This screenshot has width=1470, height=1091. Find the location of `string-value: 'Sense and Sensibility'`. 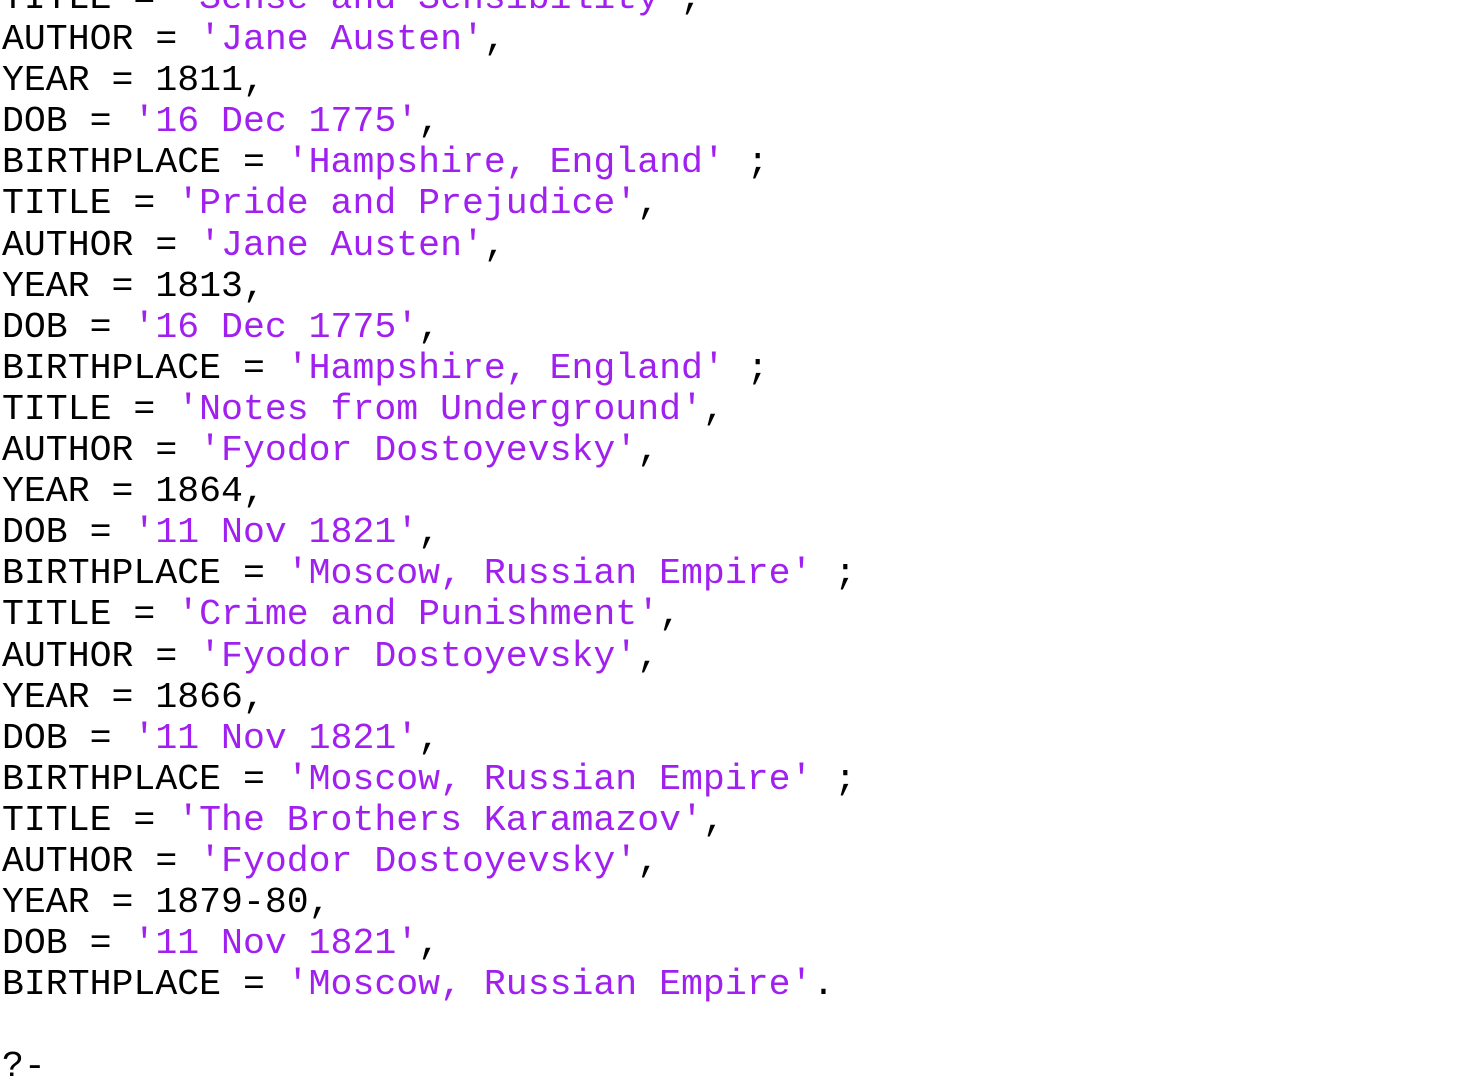

string-value: 'Sense and Sensibility' is located at coordinates (429, 9).